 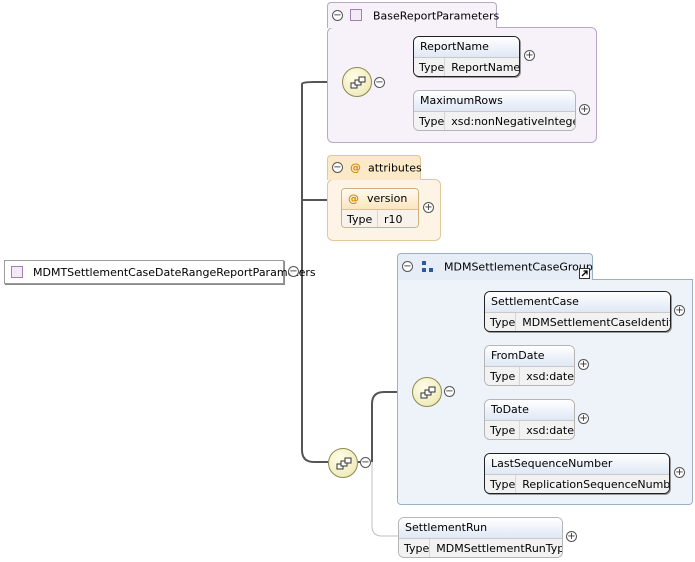 What do you see at coordinates (407, 266) in the screenshot?
I see `mdm-group-collapse-toggle: −` at bounding box center [407, 266].